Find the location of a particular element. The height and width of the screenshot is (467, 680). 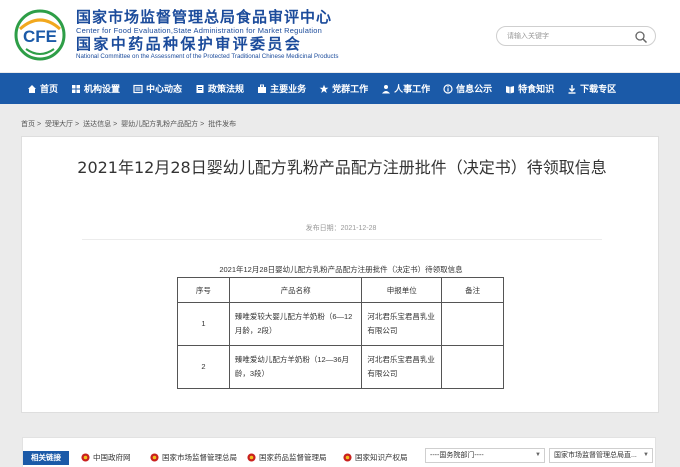

column-header-unit: 申报单位 is located at coordinates (402, 290).